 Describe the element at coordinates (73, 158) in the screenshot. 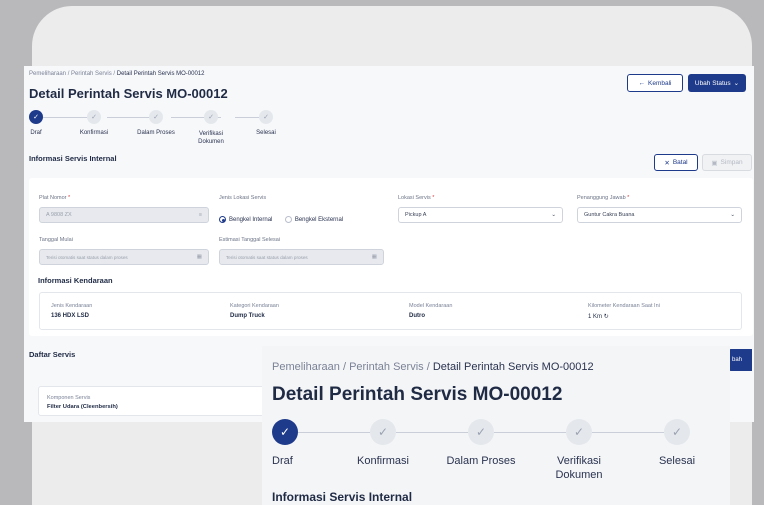

I see `section-title-internal: Informasi Servis Internal` at that location.